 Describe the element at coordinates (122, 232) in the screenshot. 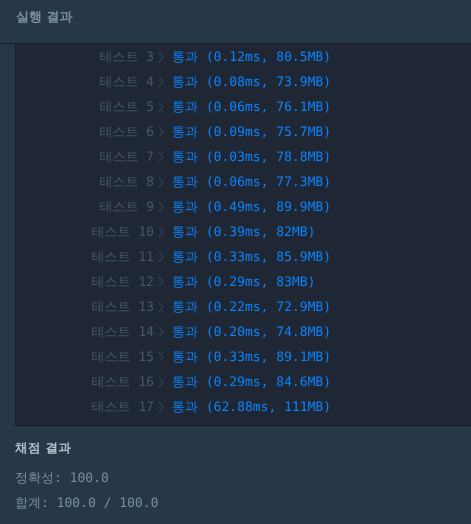

I see `test-label: 테스트 10` at that location.